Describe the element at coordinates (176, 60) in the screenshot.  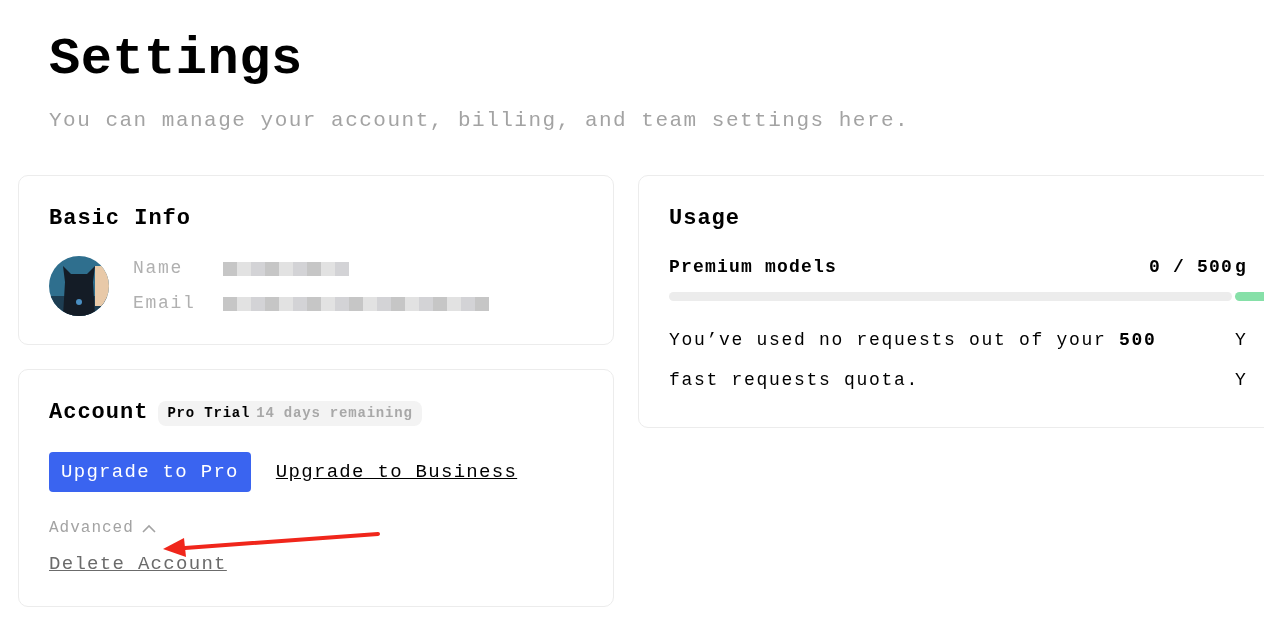
I see `page-title: Settings` at that location.